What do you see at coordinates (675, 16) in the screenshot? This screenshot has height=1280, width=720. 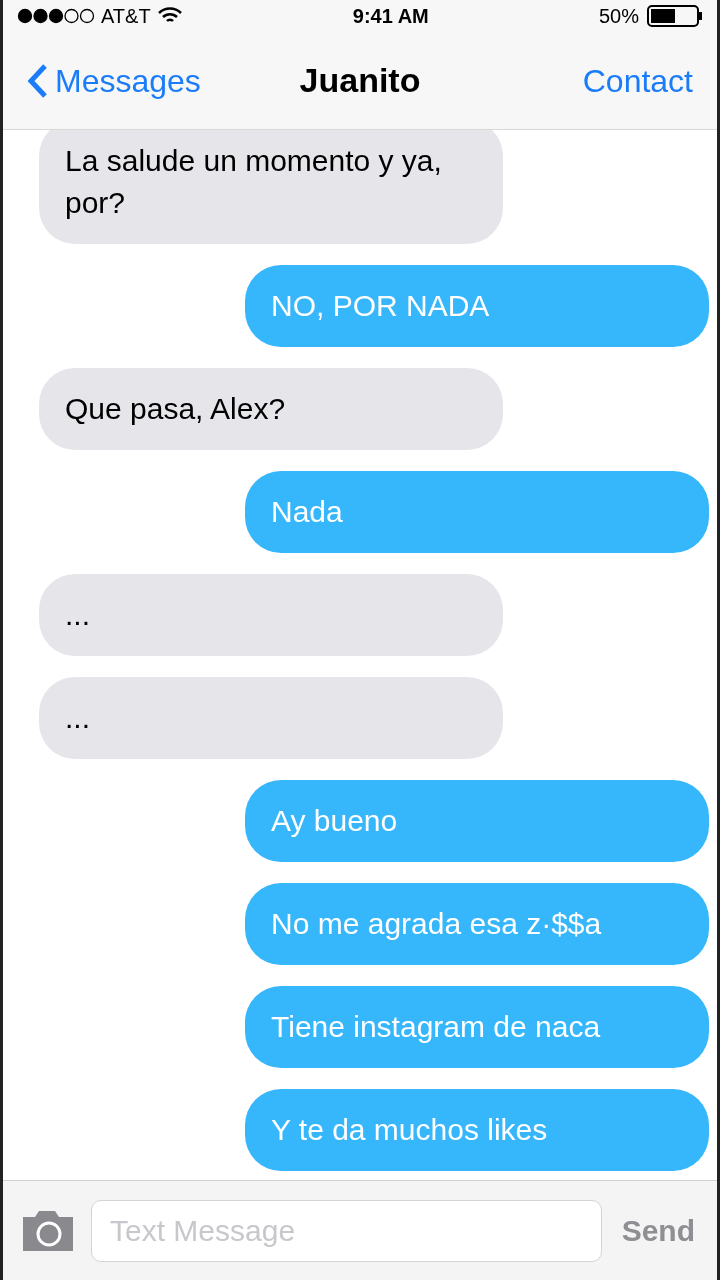 I see `battery-icon` at bounding box center [675, 16].